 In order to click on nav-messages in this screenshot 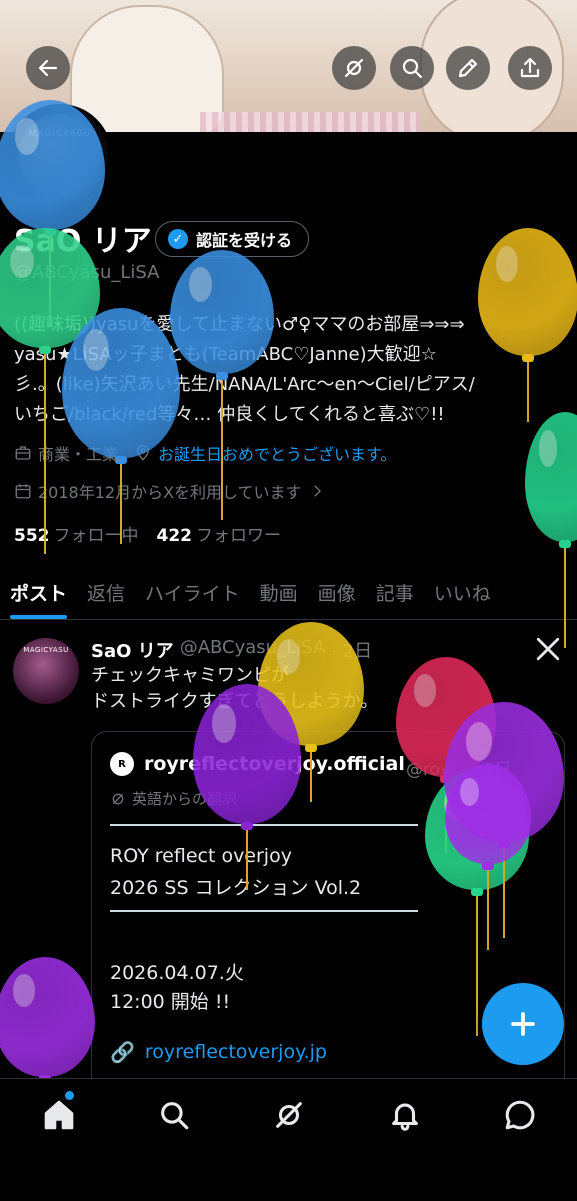, I will do `click(520, 1115)`.